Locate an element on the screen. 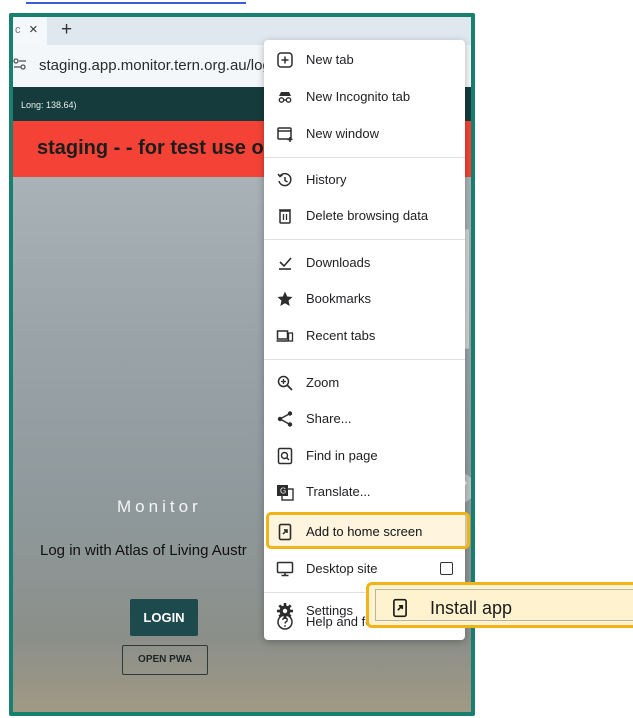  incognito-icon is located at coordinates (285, 97).